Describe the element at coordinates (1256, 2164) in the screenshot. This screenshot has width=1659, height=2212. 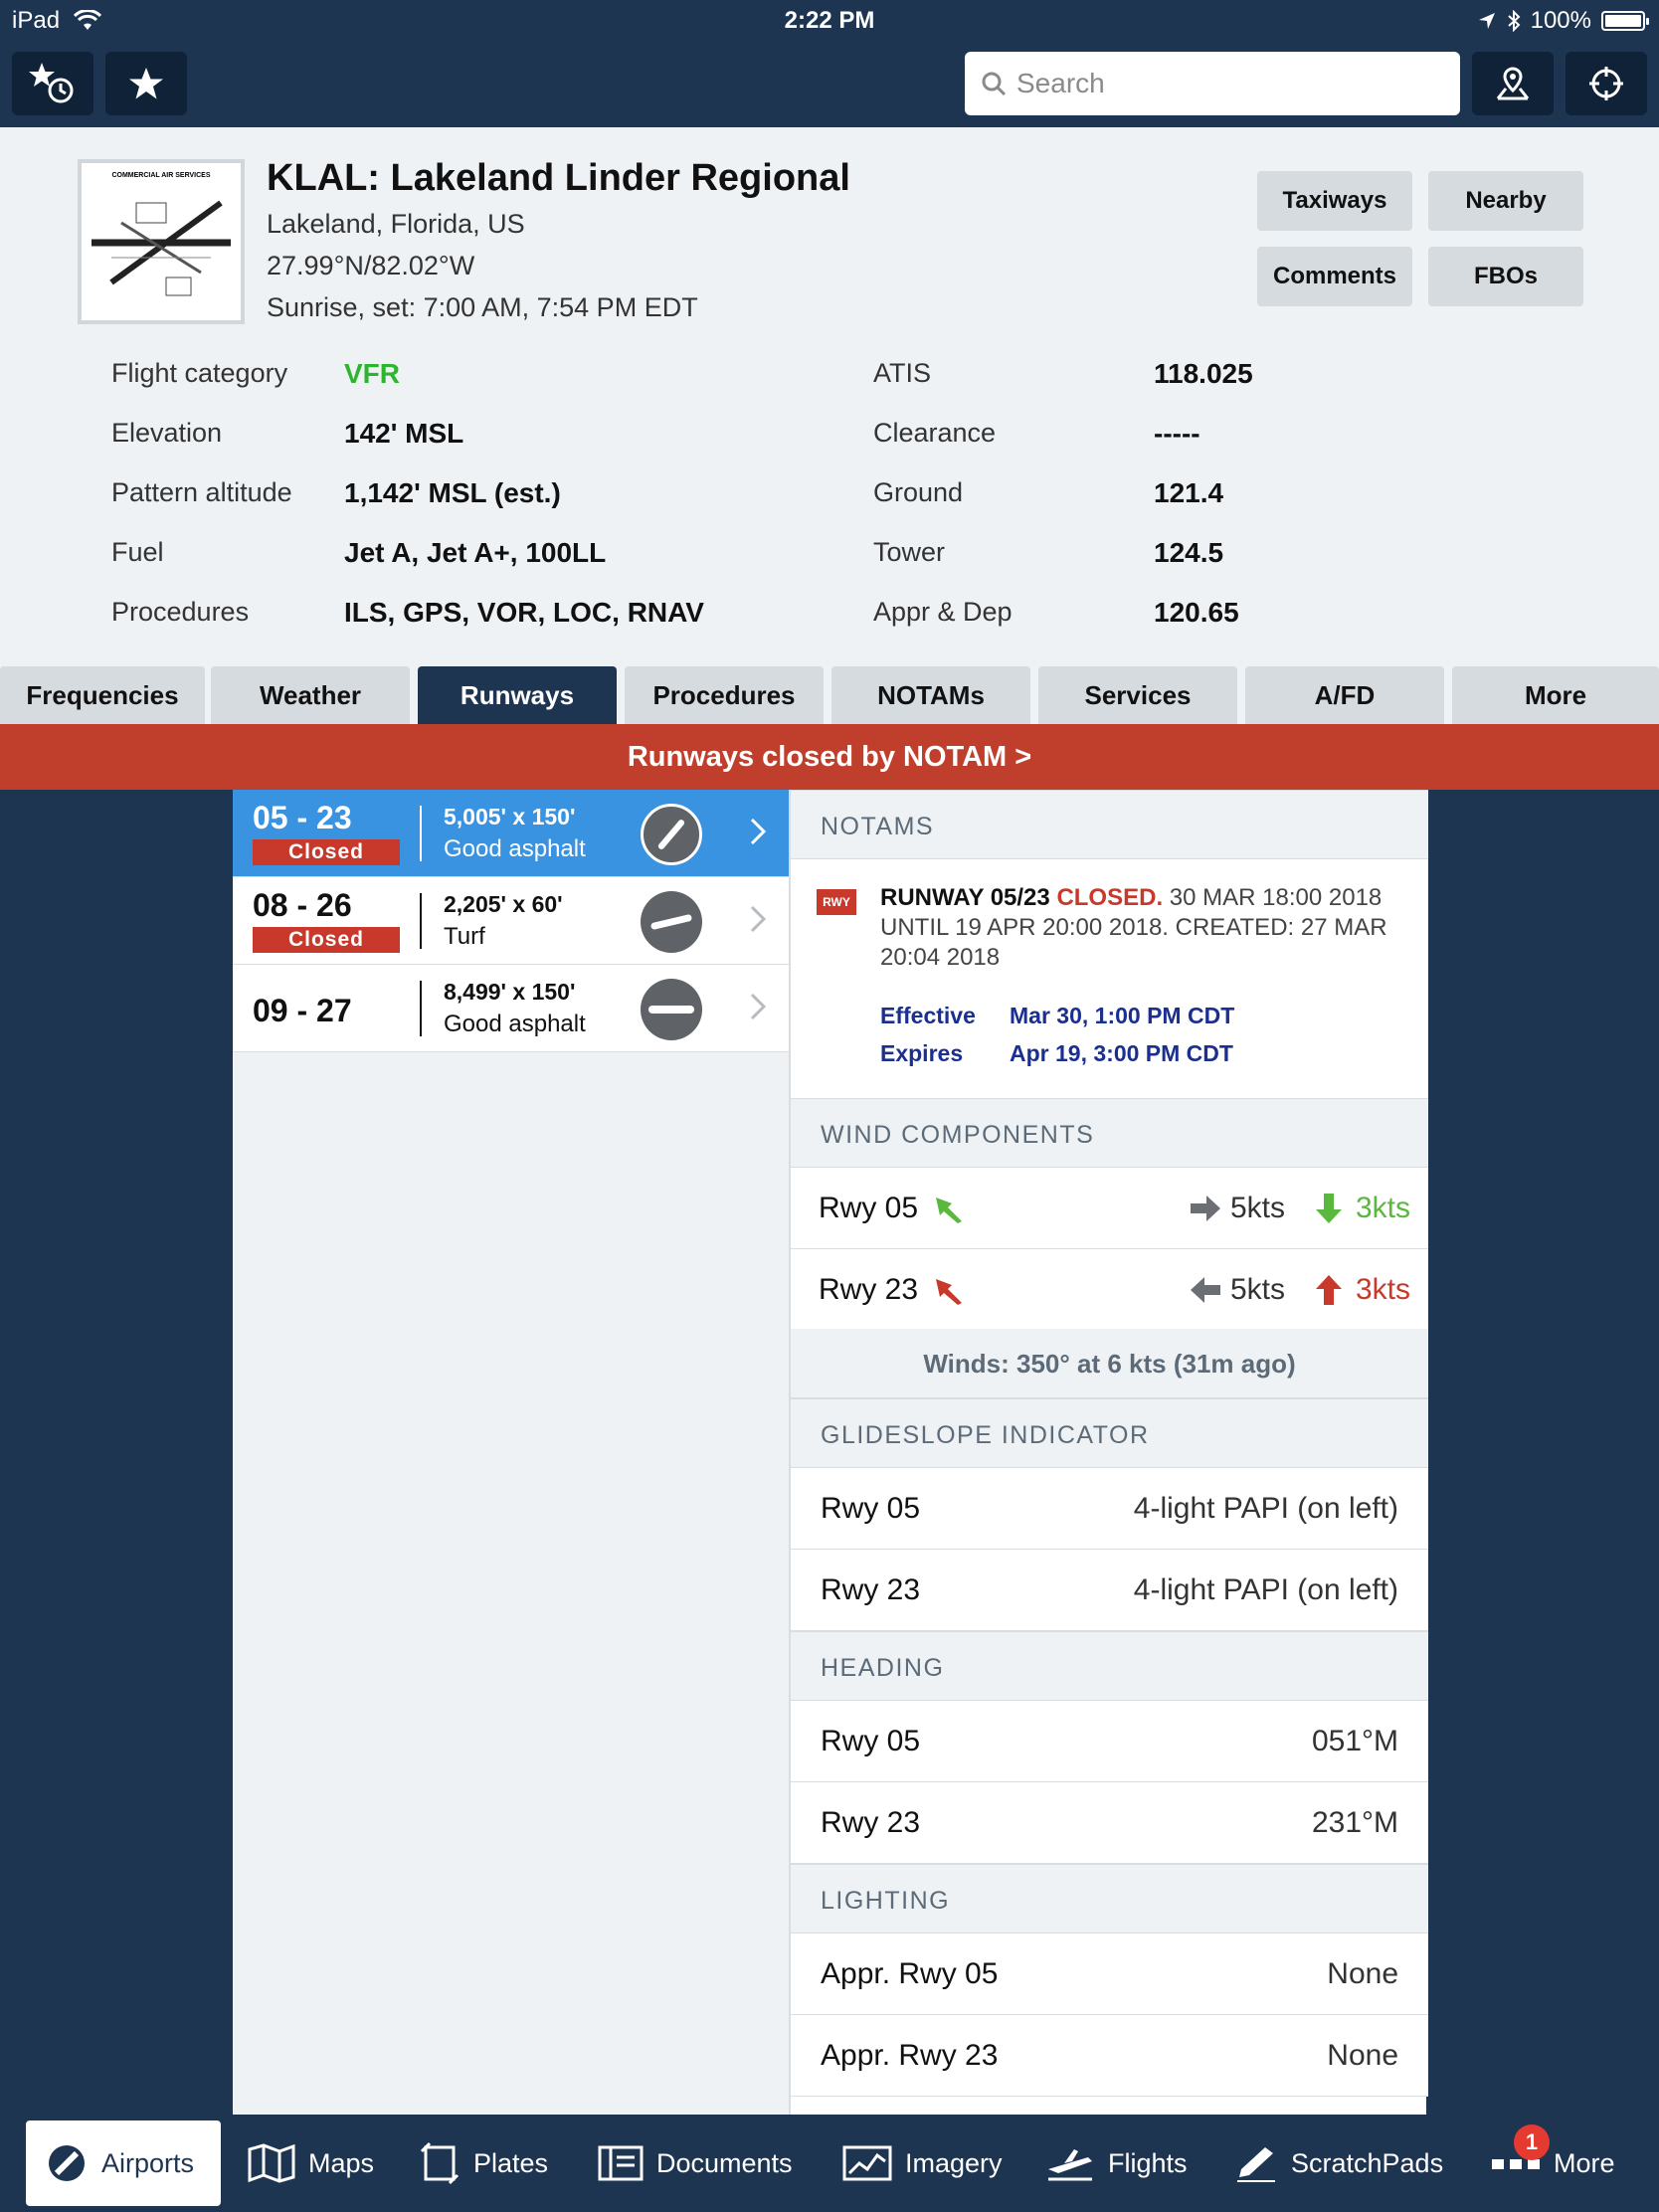
I see `pencil-icon` at that location.